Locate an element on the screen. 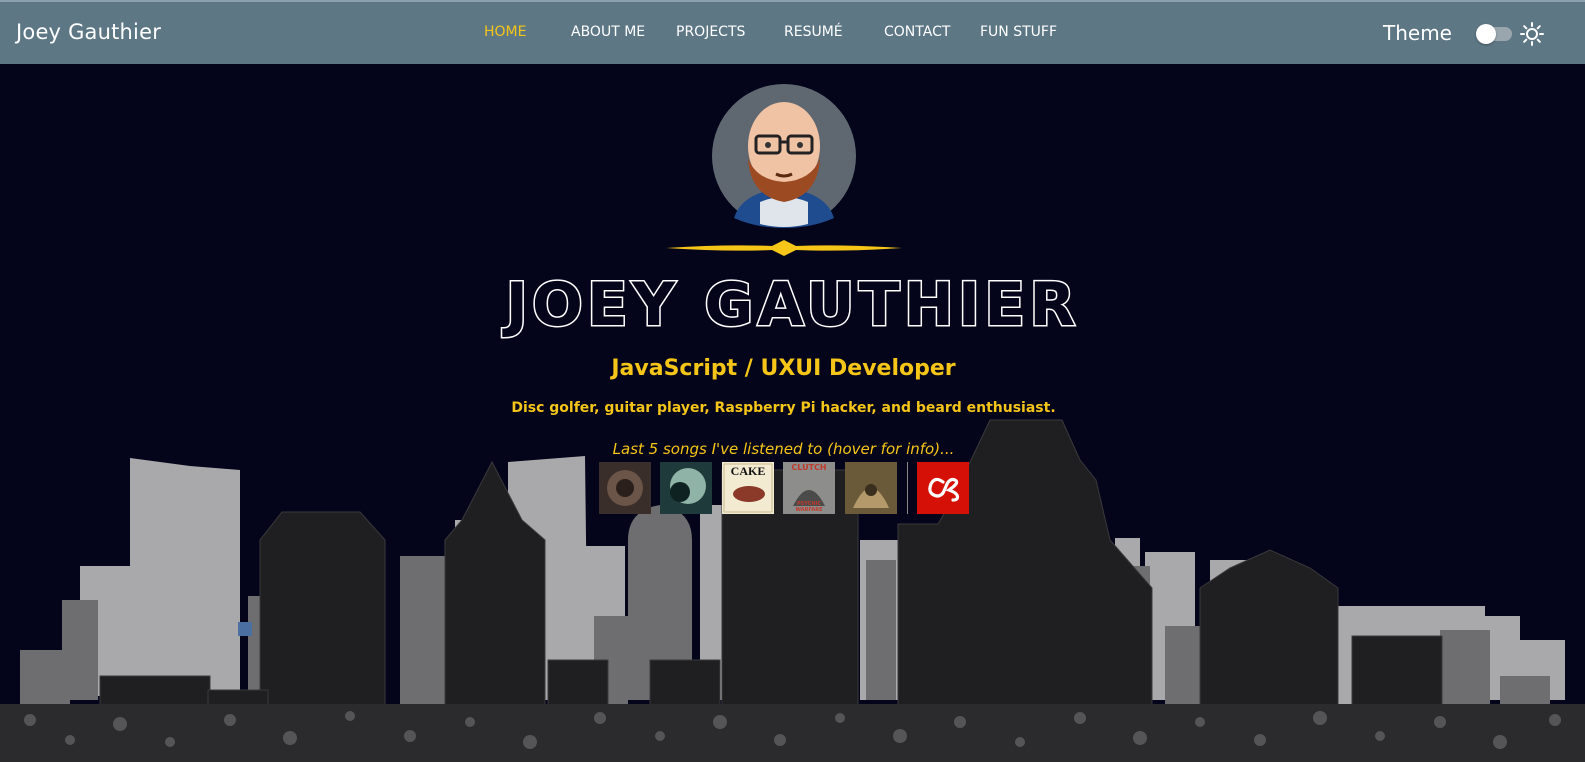 This screenshot has height=762, width=1585. theme-toggle is located at coordinates (1494, 34).